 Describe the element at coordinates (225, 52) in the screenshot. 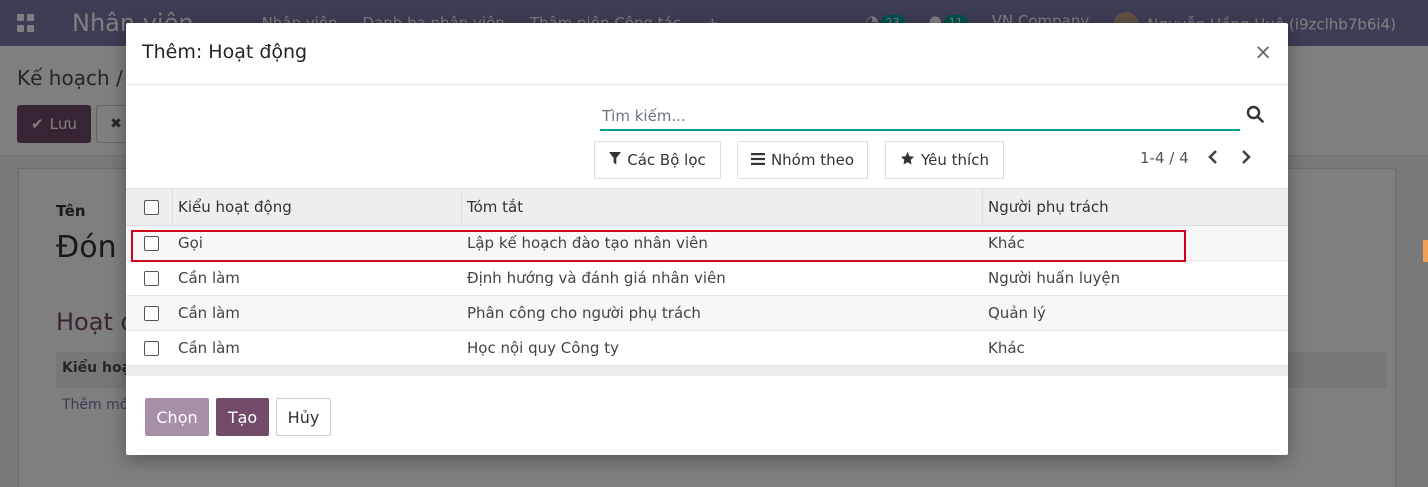

I see `modal-title: Thêm: Hoạt động` at that location.